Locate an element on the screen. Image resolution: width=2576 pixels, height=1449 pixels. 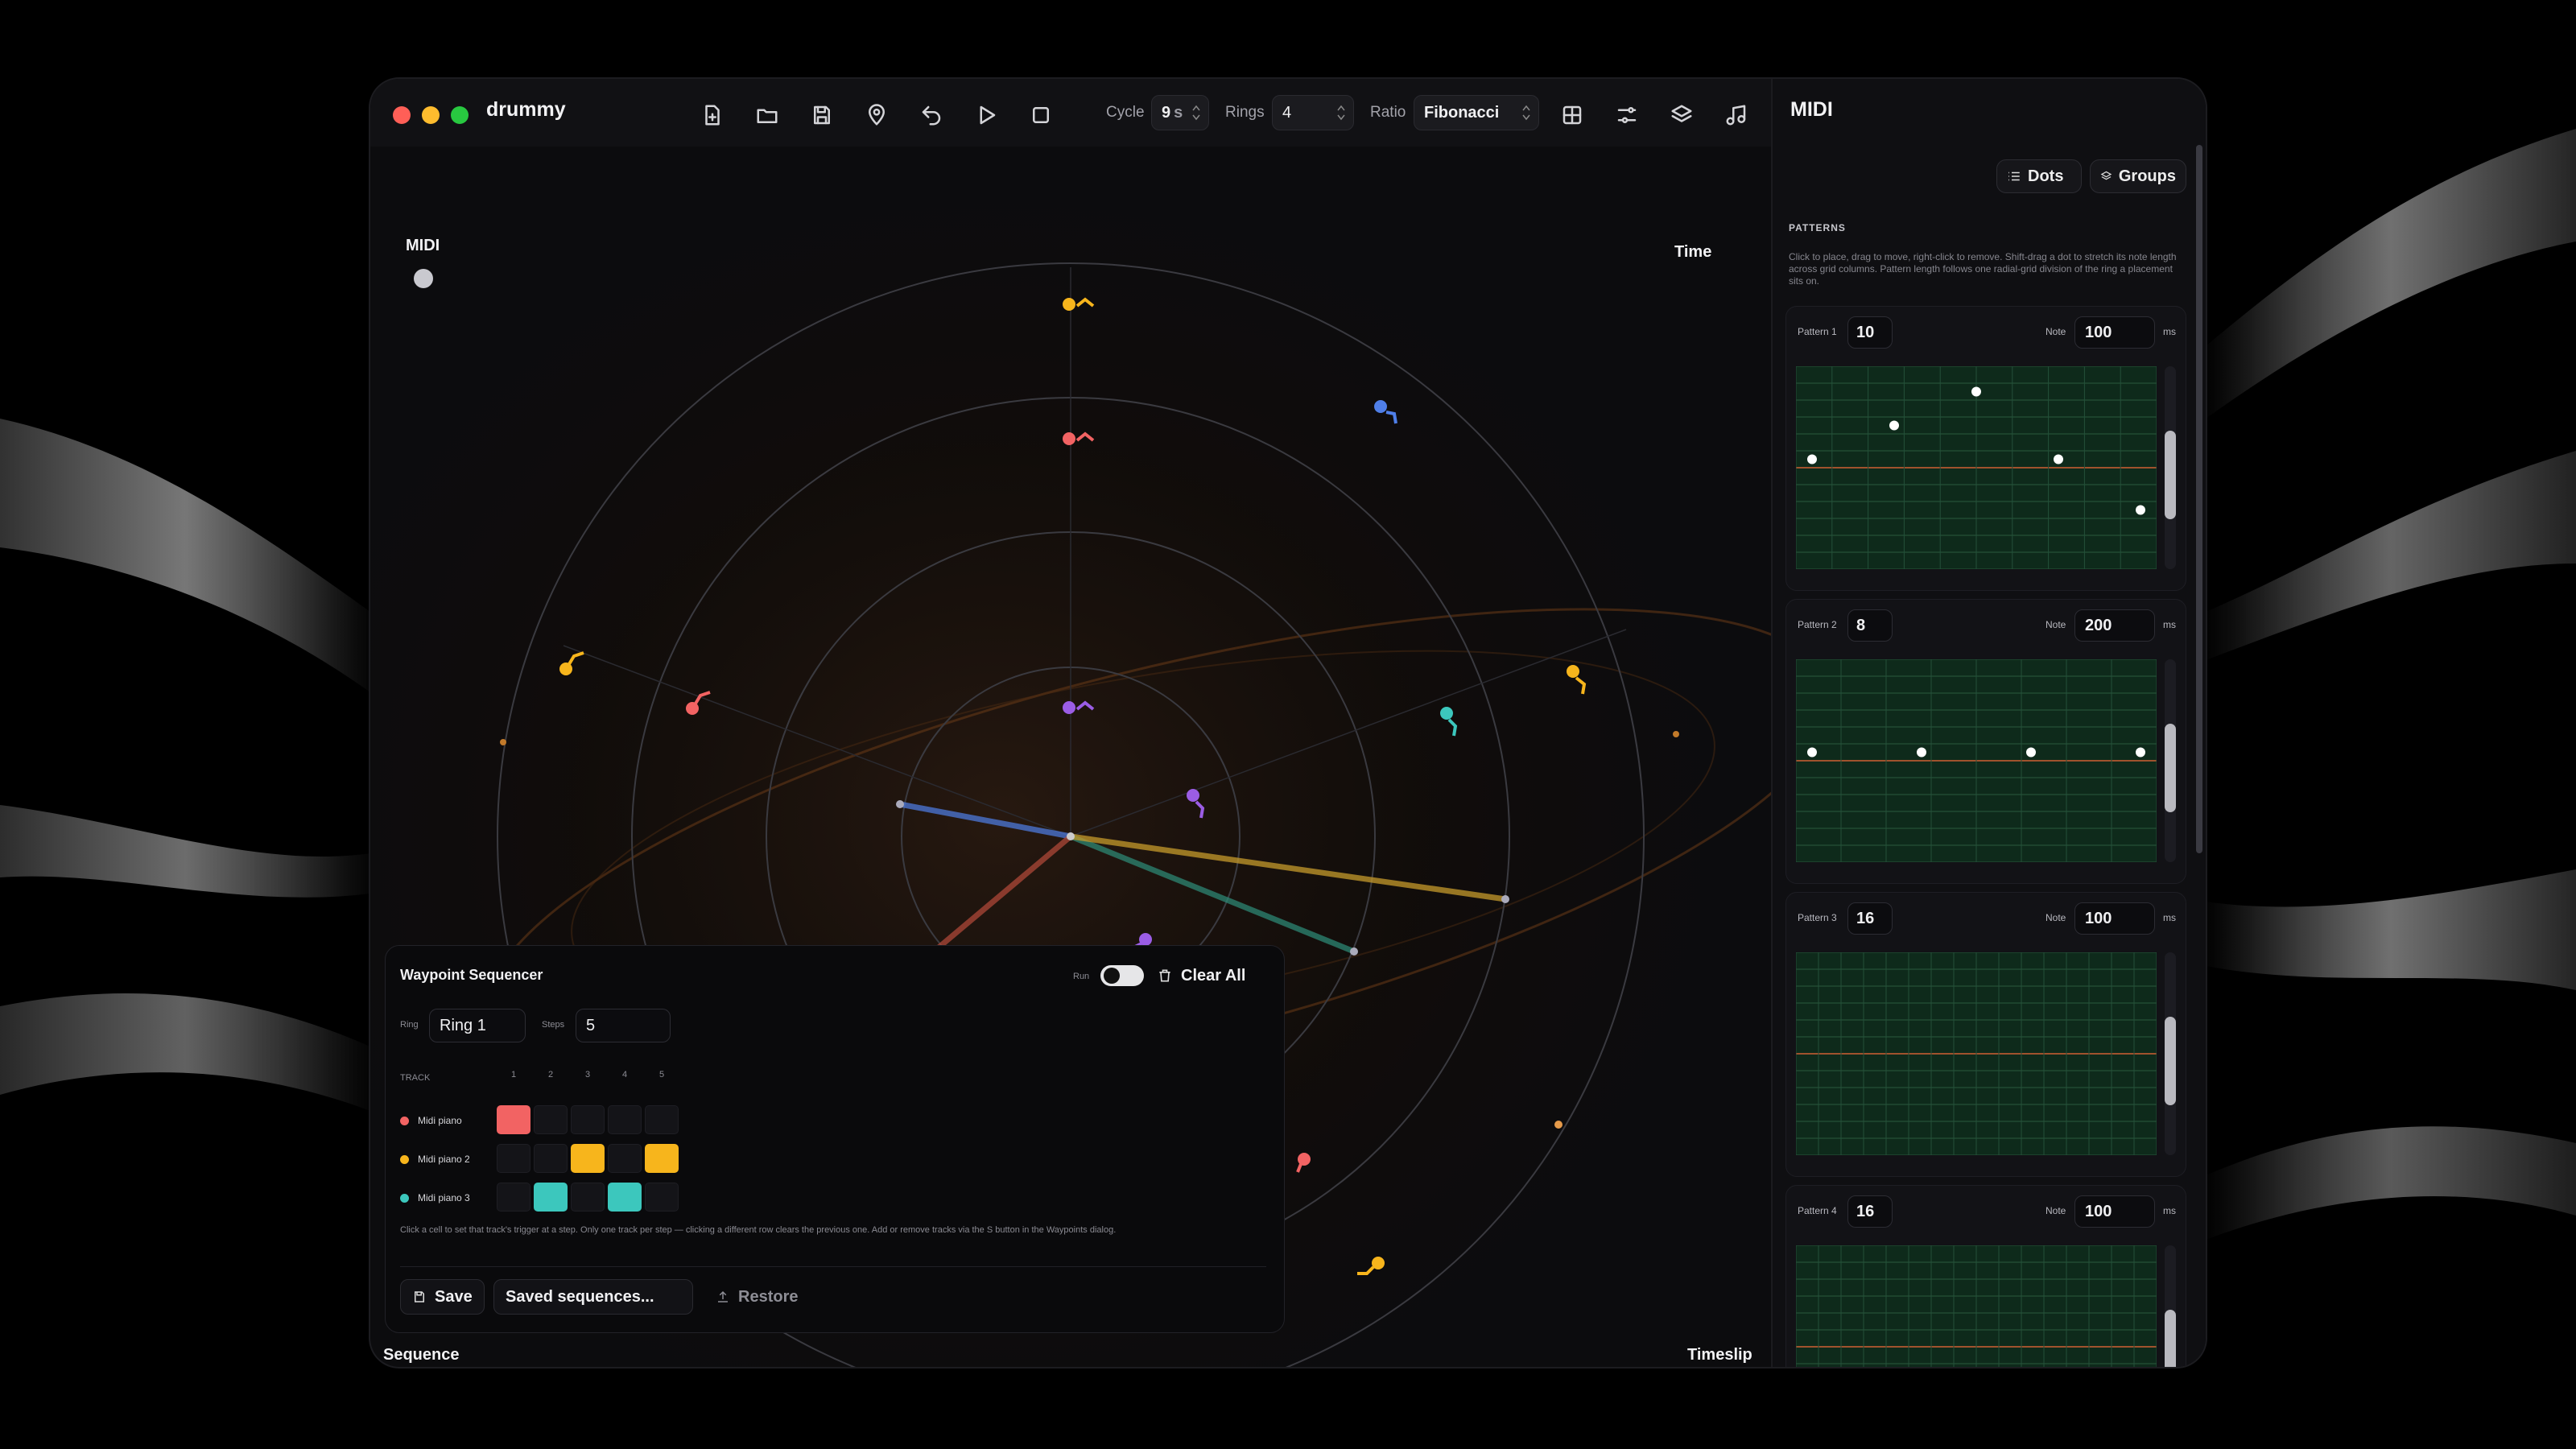
track-row: Midi piano 2 is located at coordinates (561, 1160).